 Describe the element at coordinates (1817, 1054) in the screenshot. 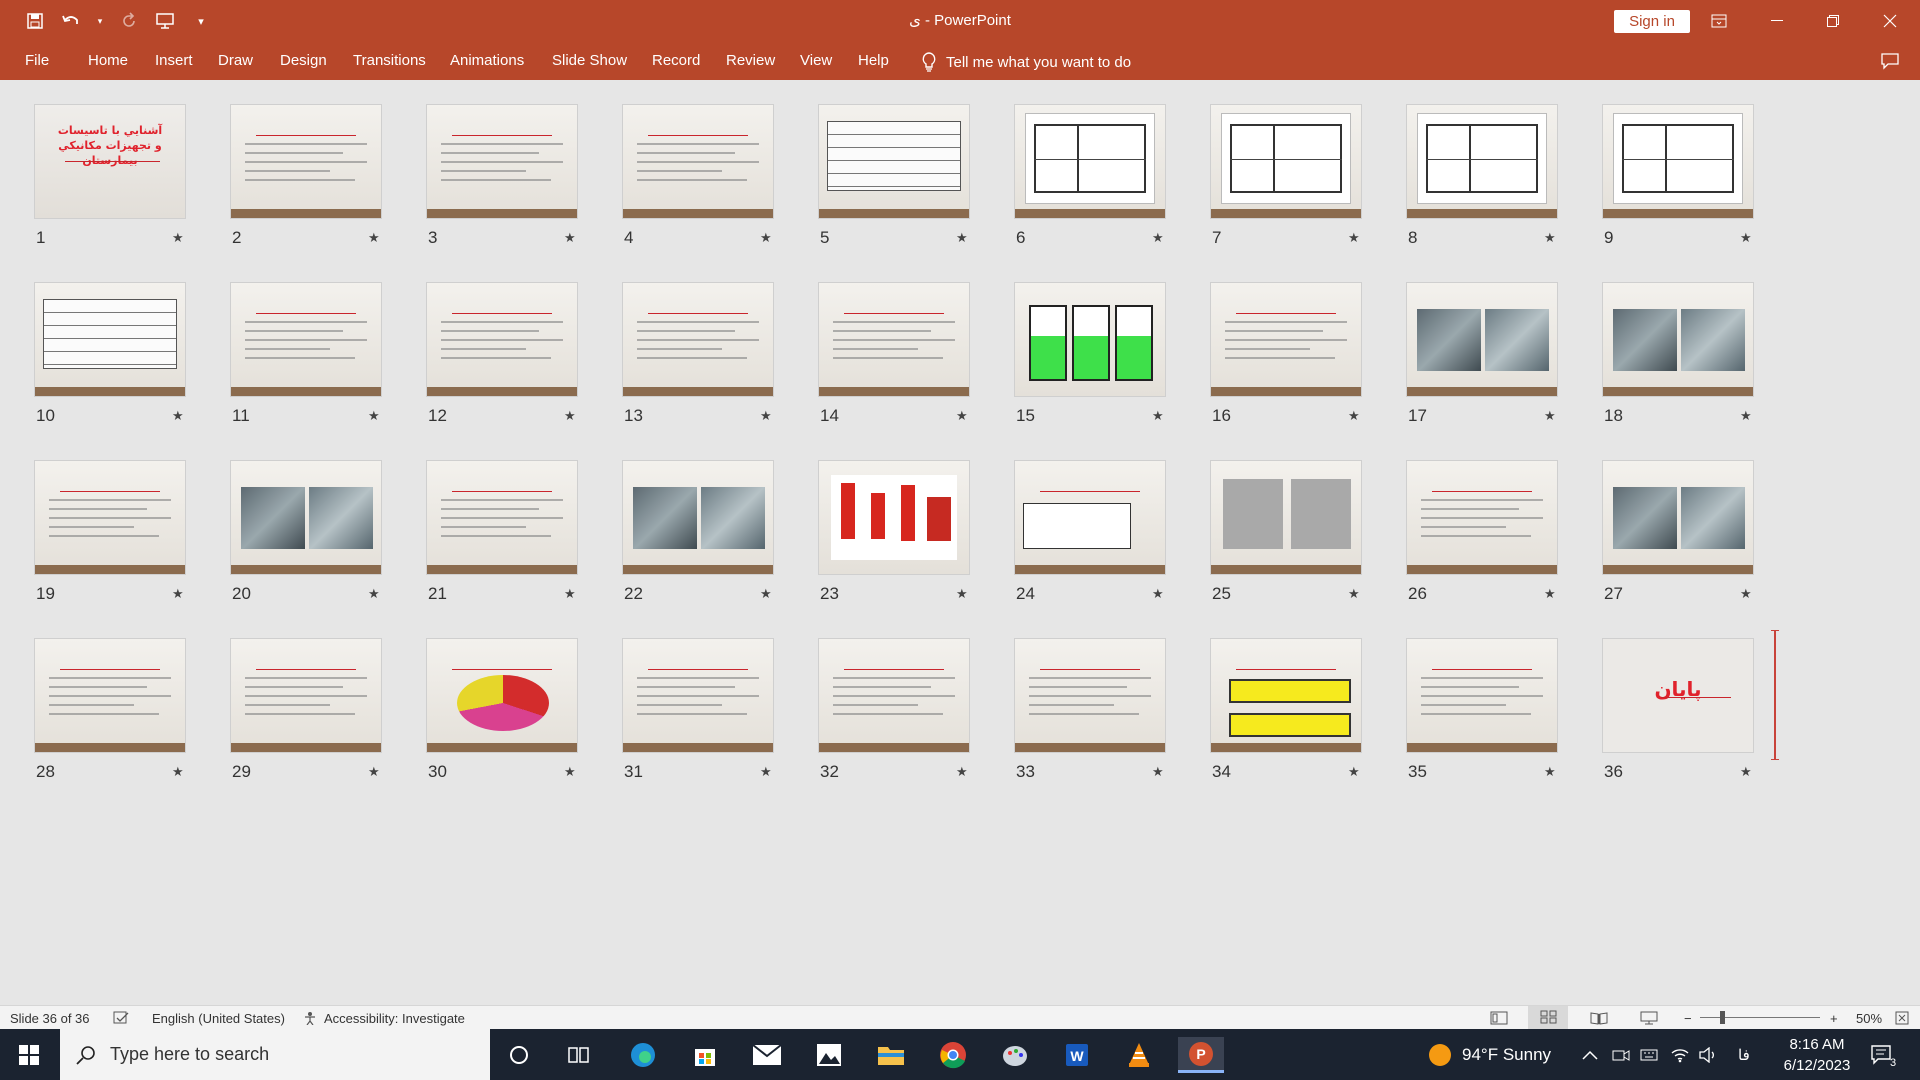

I see `clock: 8:16 AM 6/12/2023` at that location.